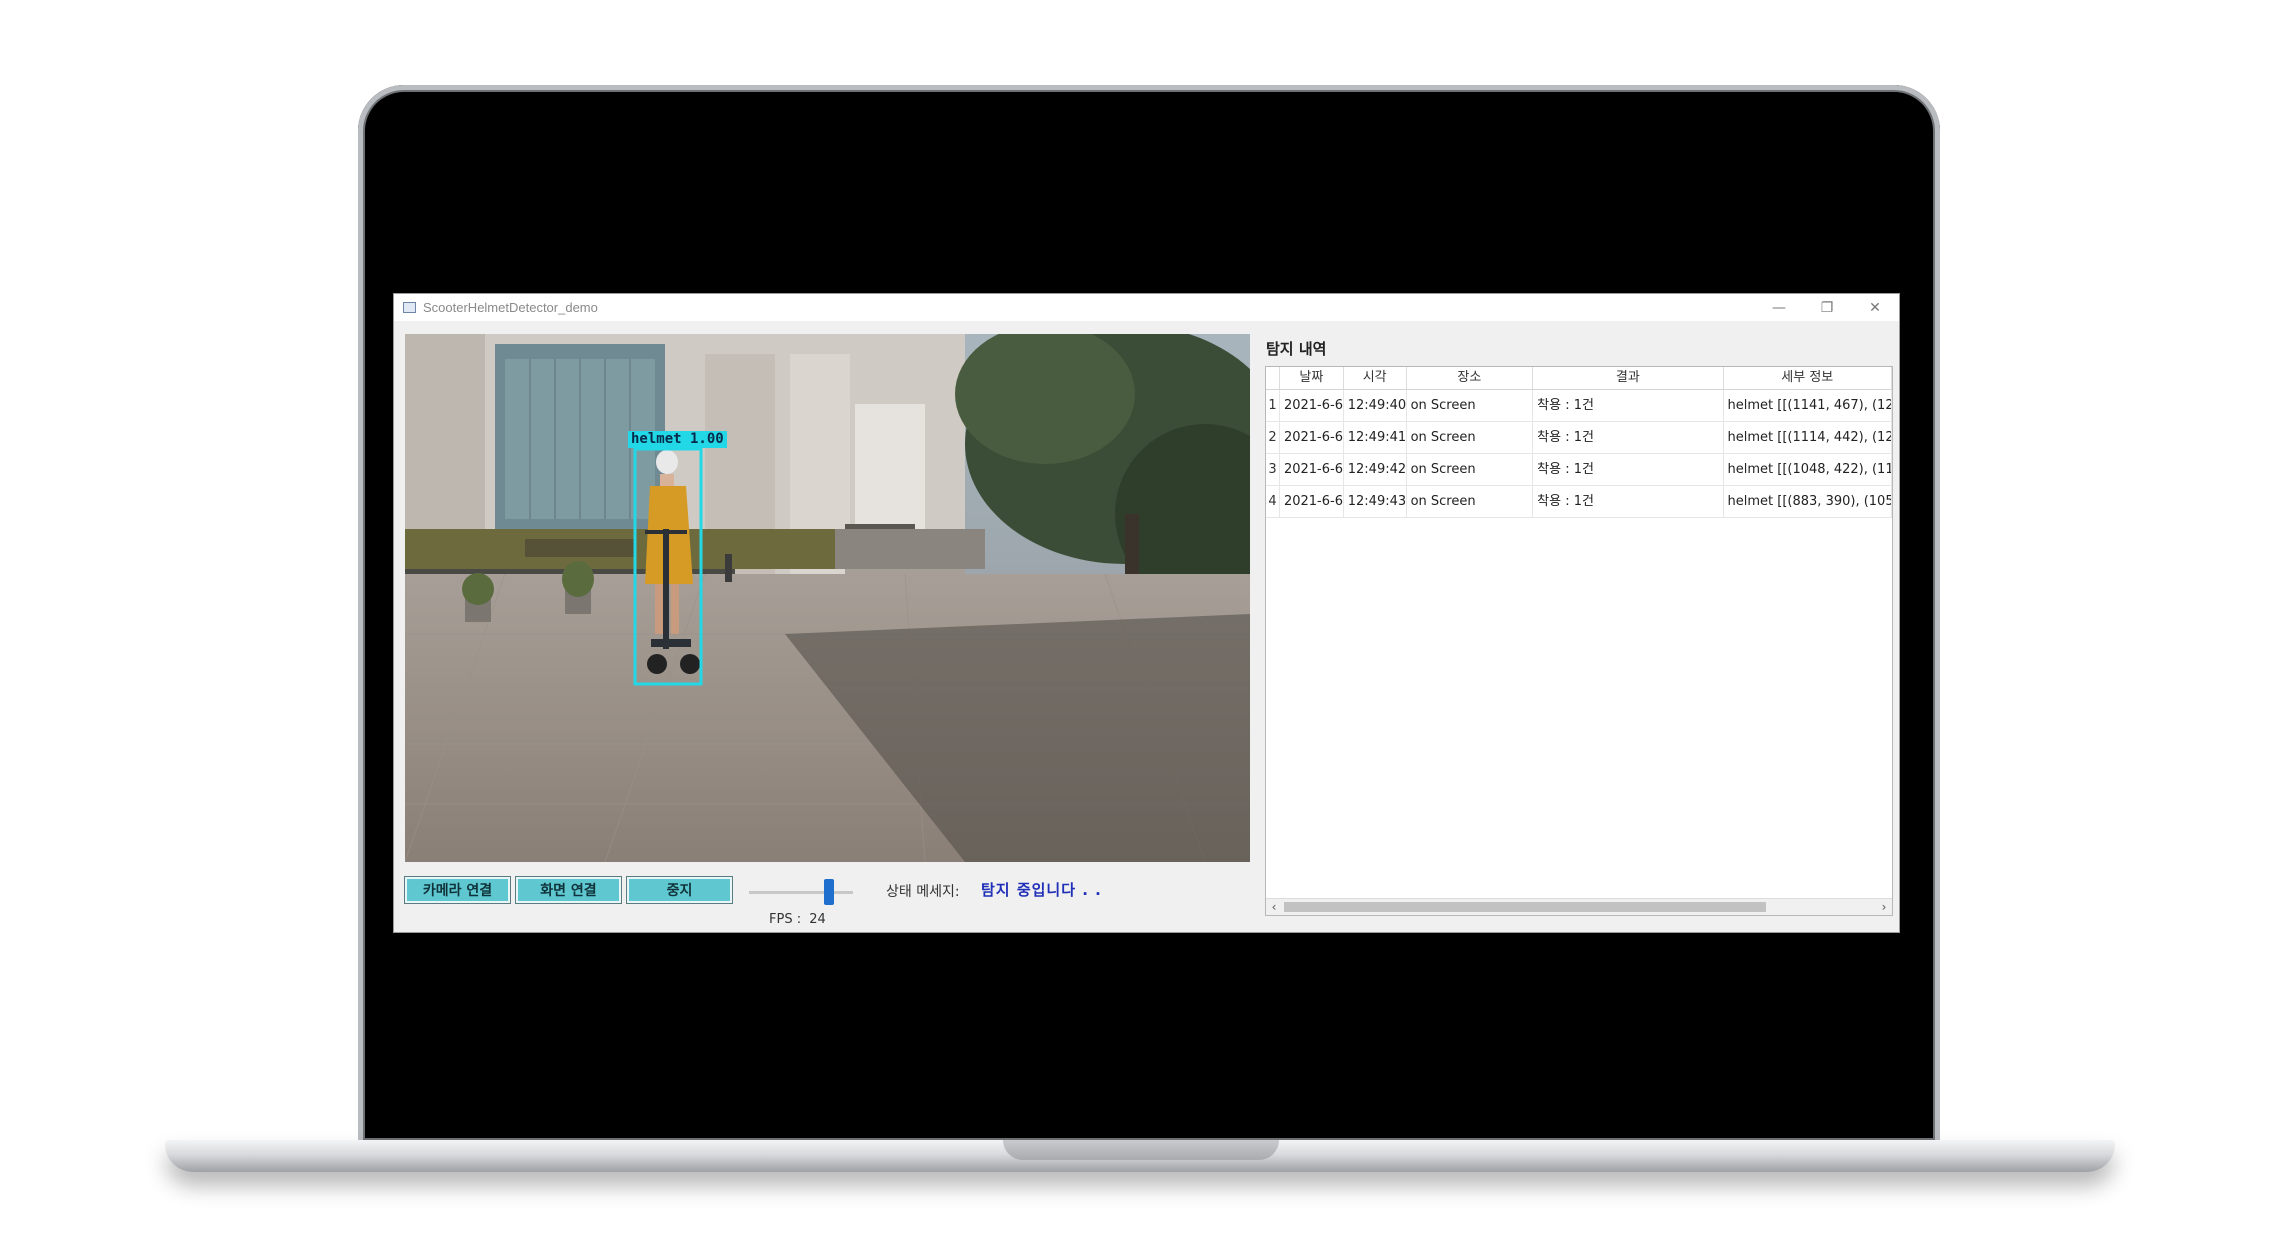  I want to click on table-header: 날짜 시각 장소 결과 세부 정보, so click(1579, 378).